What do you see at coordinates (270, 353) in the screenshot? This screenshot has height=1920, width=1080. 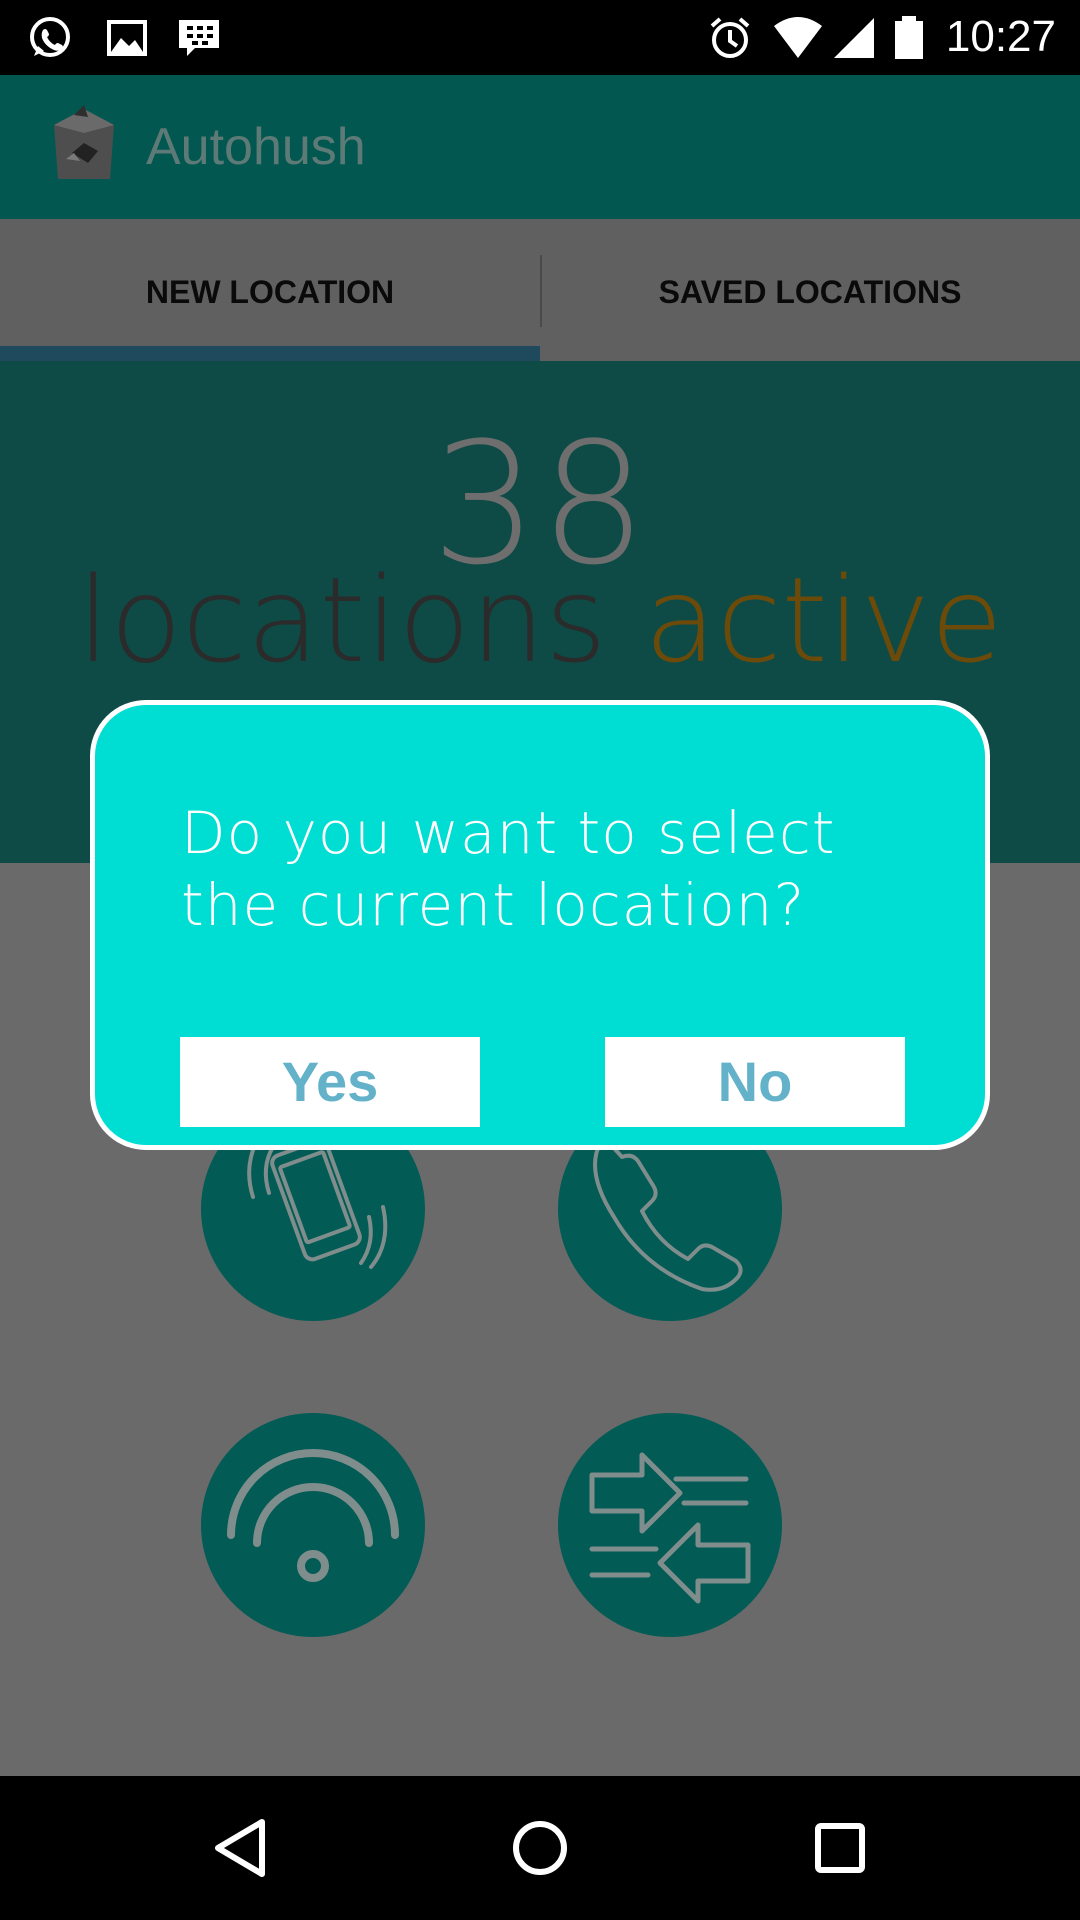 I see `tab-selected-indicator` at bounding box center [270, 353].